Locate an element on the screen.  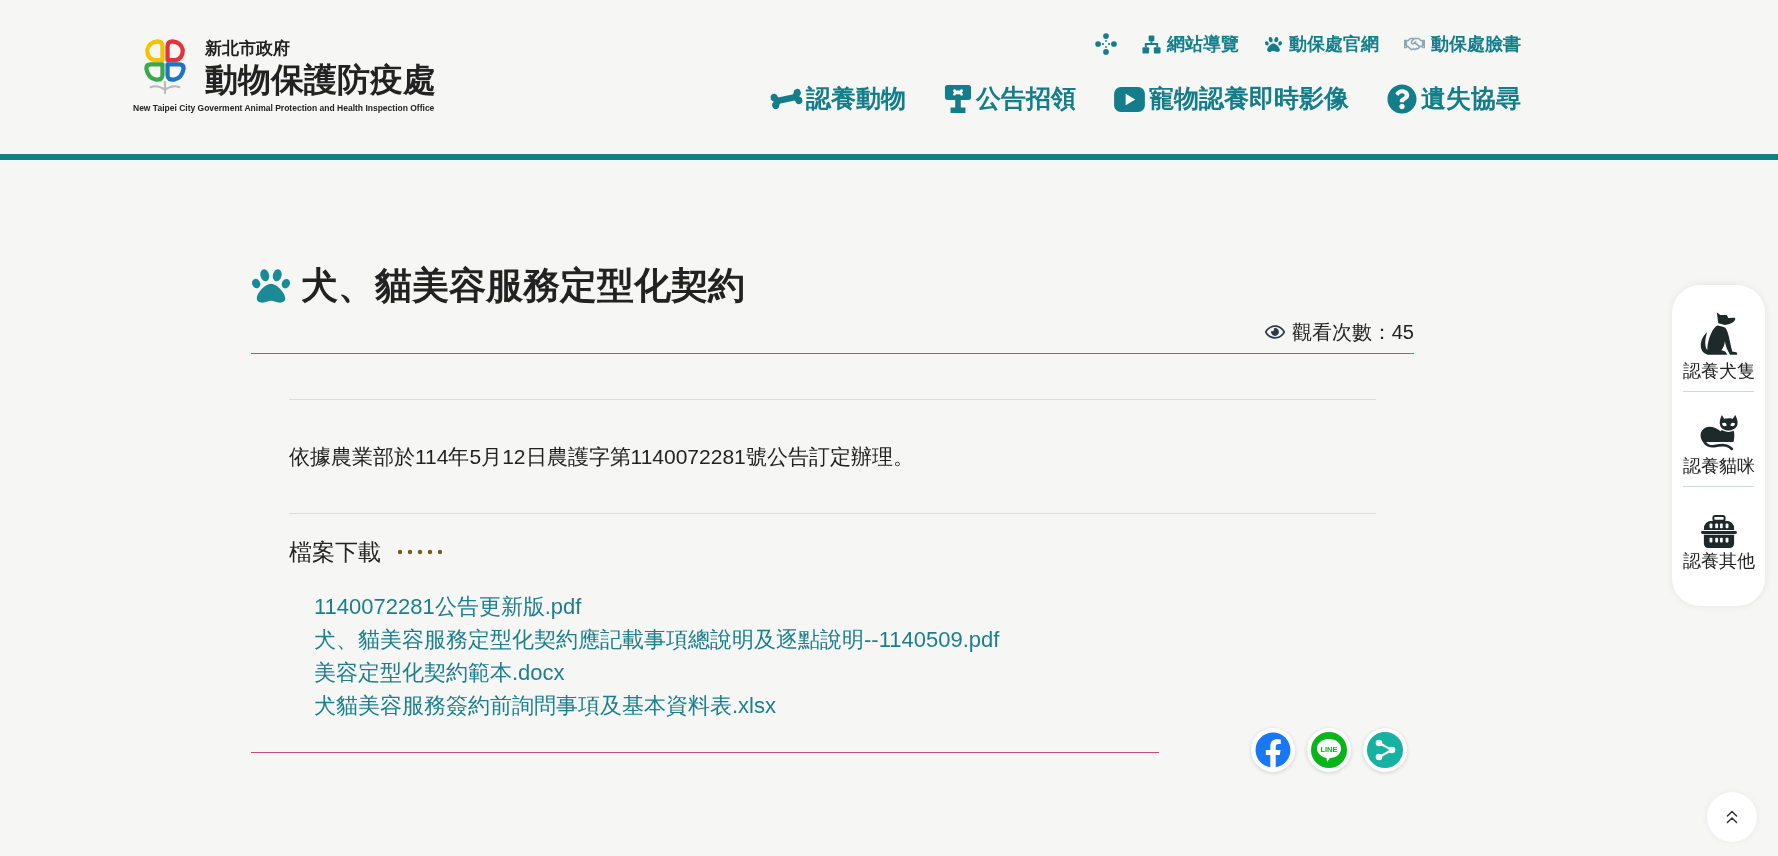
scroll-to-top-button is located at coordinates (1732, 817).